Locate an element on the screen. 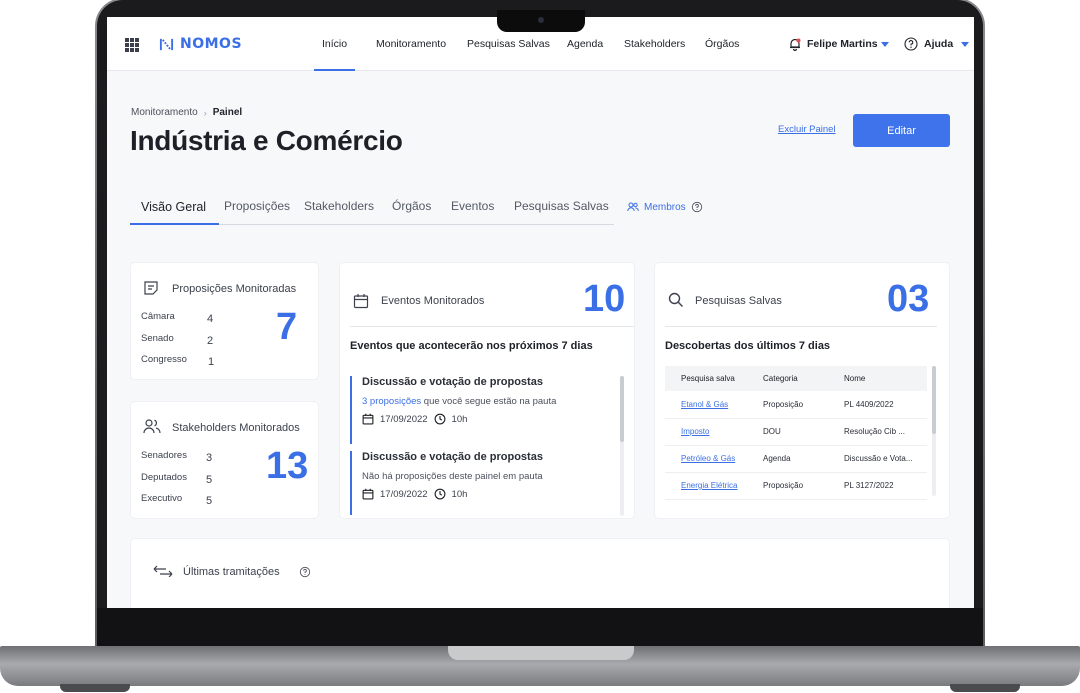 Image resolution: width=1080 pixels, height=693 pixels. app-name: NOMOS is located at coordinates (211, 44).